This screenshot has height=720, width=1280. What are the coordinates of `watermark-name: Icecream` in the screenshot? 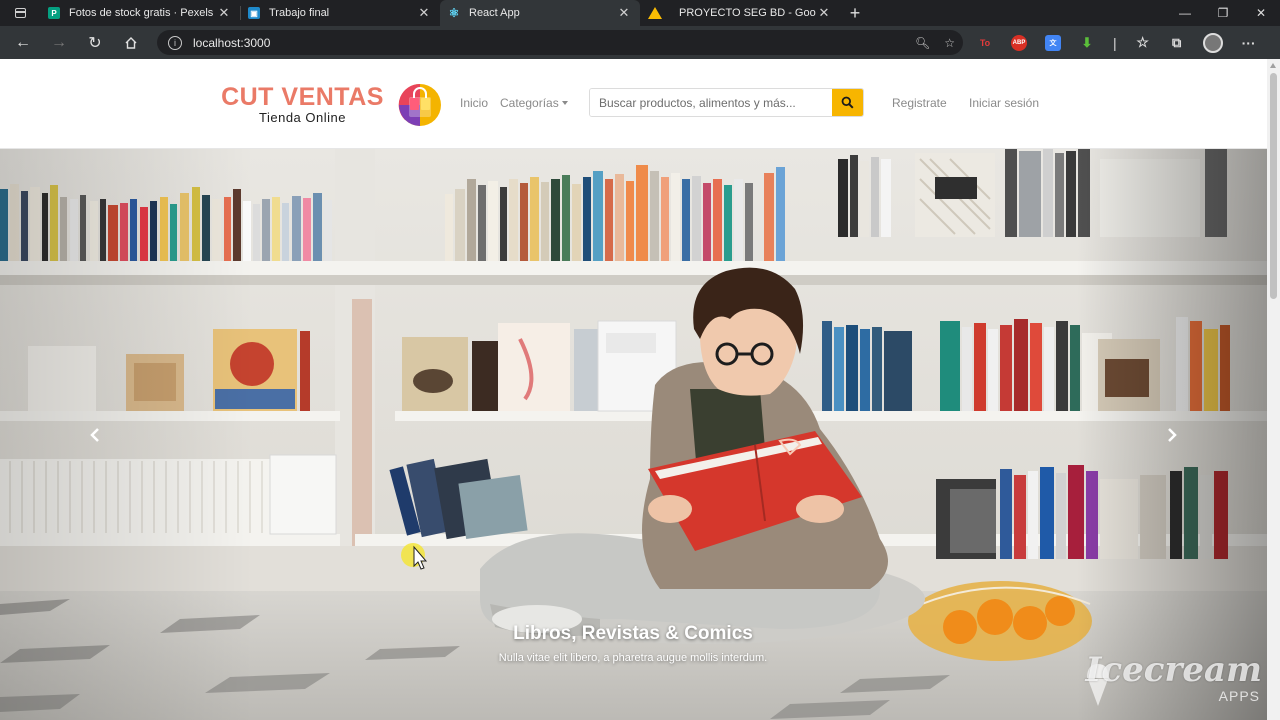 It's located at (1174, 670).